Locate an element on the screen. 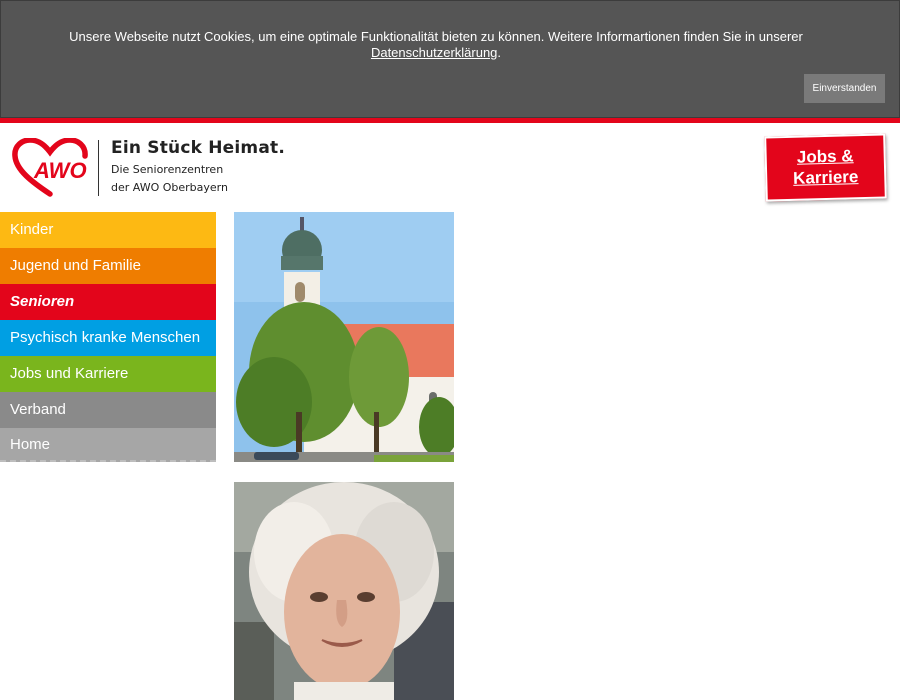 The height and width of the screenshot is (700, 900). cookie-accept-button: Einverstanden is located at coordinates (844, 88).